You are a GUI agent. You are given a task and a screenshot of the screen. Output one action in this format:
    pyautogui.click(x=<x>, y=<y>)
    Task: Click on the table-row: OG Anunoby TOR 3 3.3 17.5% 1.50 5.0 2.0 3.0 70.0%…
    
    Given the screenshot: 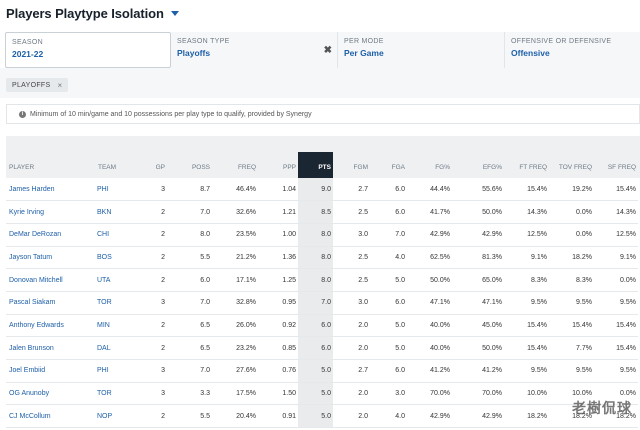 What is the action you would take?
    pyautogui.click(x=322, y=394)
    